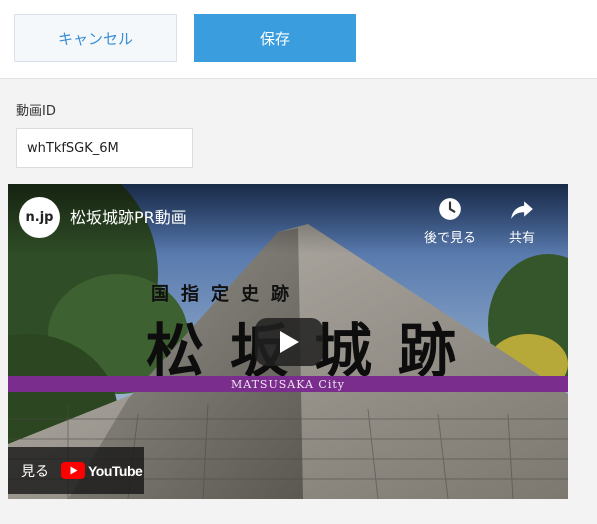 Image resolution: width=597 pixels, height=524 pixels. Describe the element at coordinates (36, 111) in the screenshot. I see `video-id-label: 動画ID` at that location.